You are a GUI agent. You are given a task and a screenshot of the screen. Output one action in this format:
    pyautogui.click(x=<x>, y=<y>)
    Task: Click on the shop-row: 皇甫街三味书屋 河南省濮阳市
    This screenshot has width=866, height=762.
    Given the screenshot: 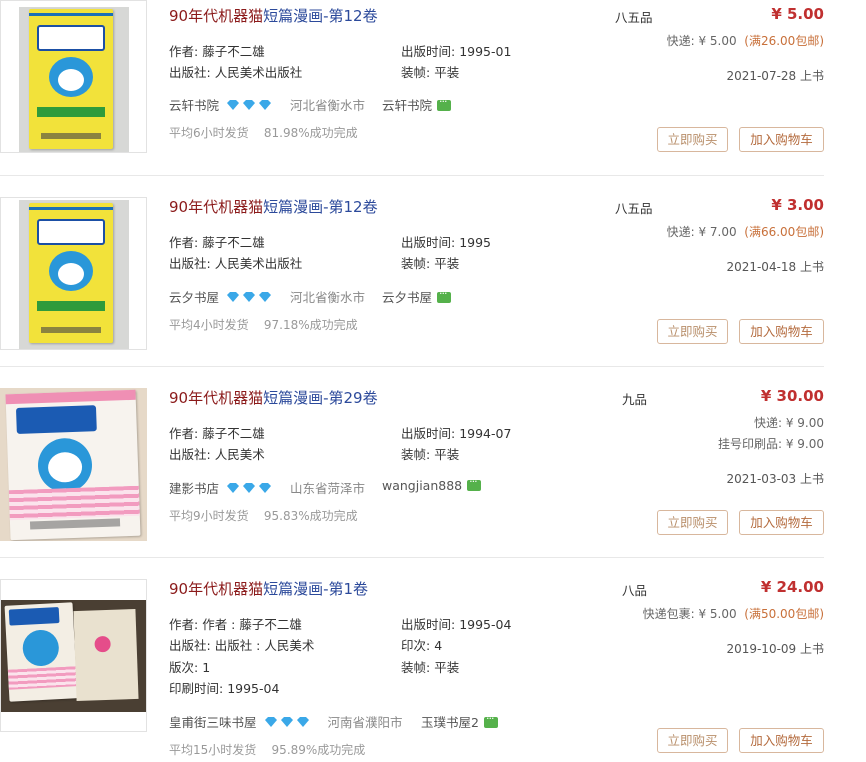 What is the action you would take?
    pyautogui.click(x=286, y=721)
    